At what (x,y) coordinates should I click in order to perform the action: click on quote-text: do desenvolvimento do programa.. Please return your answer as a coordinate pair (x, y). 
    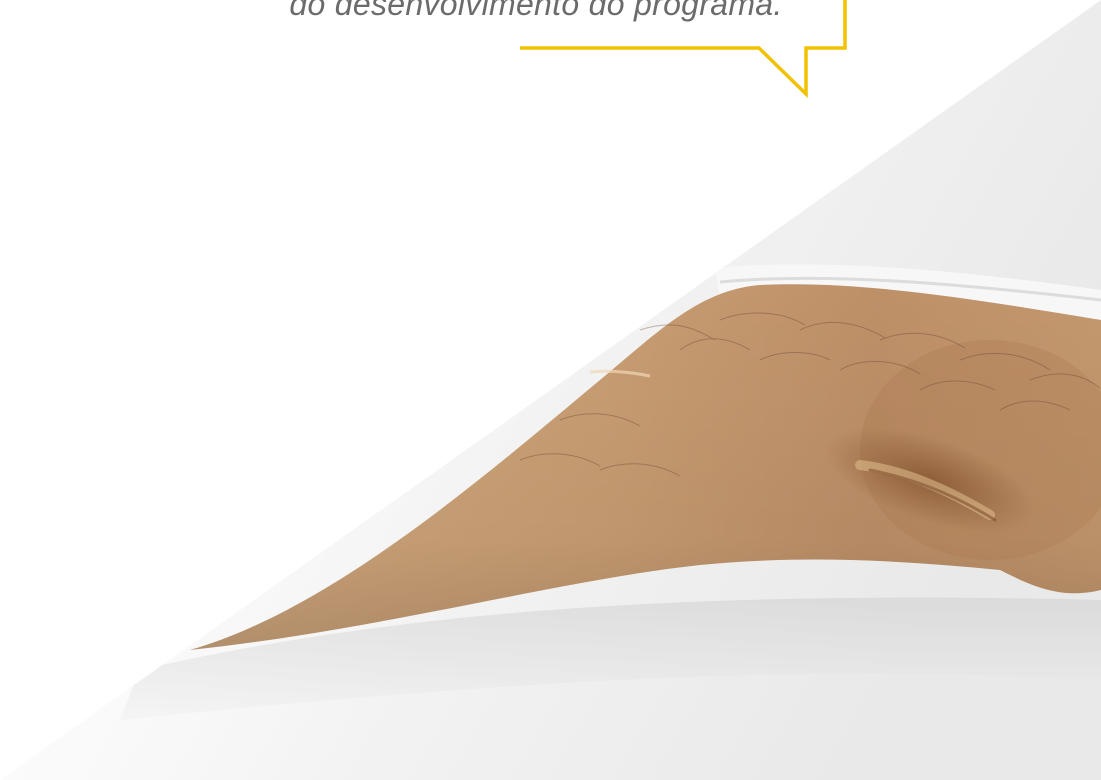
    Looking at the image, I should click on (536, 11).